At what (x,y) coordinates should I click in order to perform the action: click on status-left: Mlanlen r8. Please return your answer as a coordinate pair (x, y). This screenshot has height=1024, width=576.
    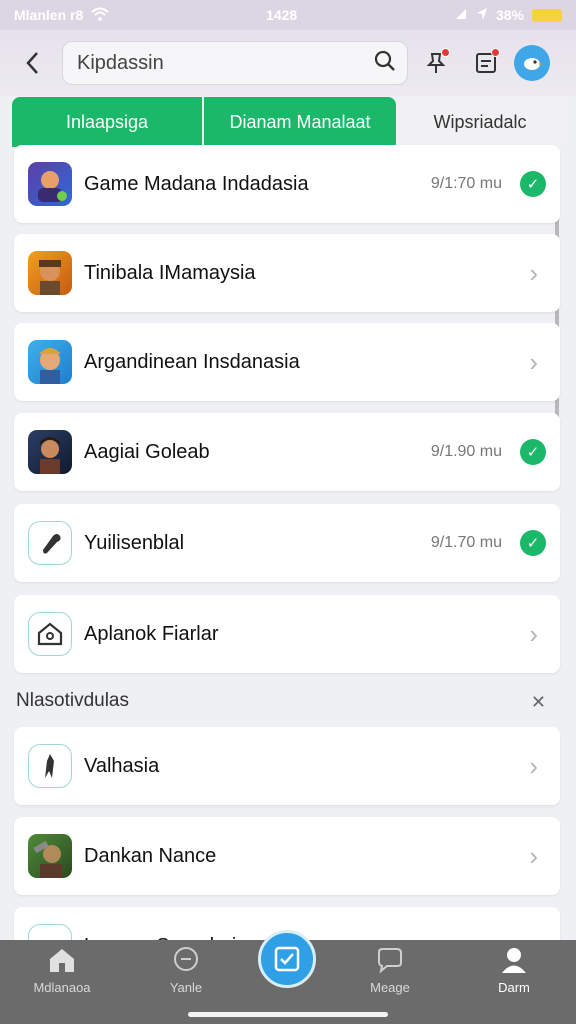
    Looking at the image, I should click on (61, 15).